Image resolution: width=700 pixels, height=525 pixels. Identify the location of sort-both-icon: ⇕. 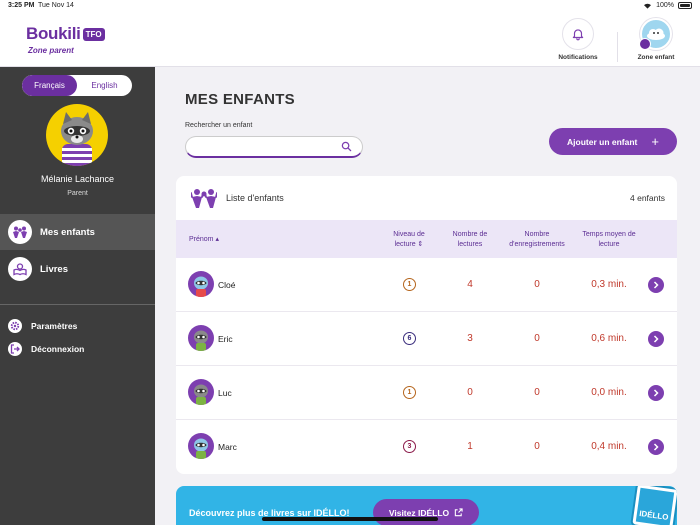
(420, 244).